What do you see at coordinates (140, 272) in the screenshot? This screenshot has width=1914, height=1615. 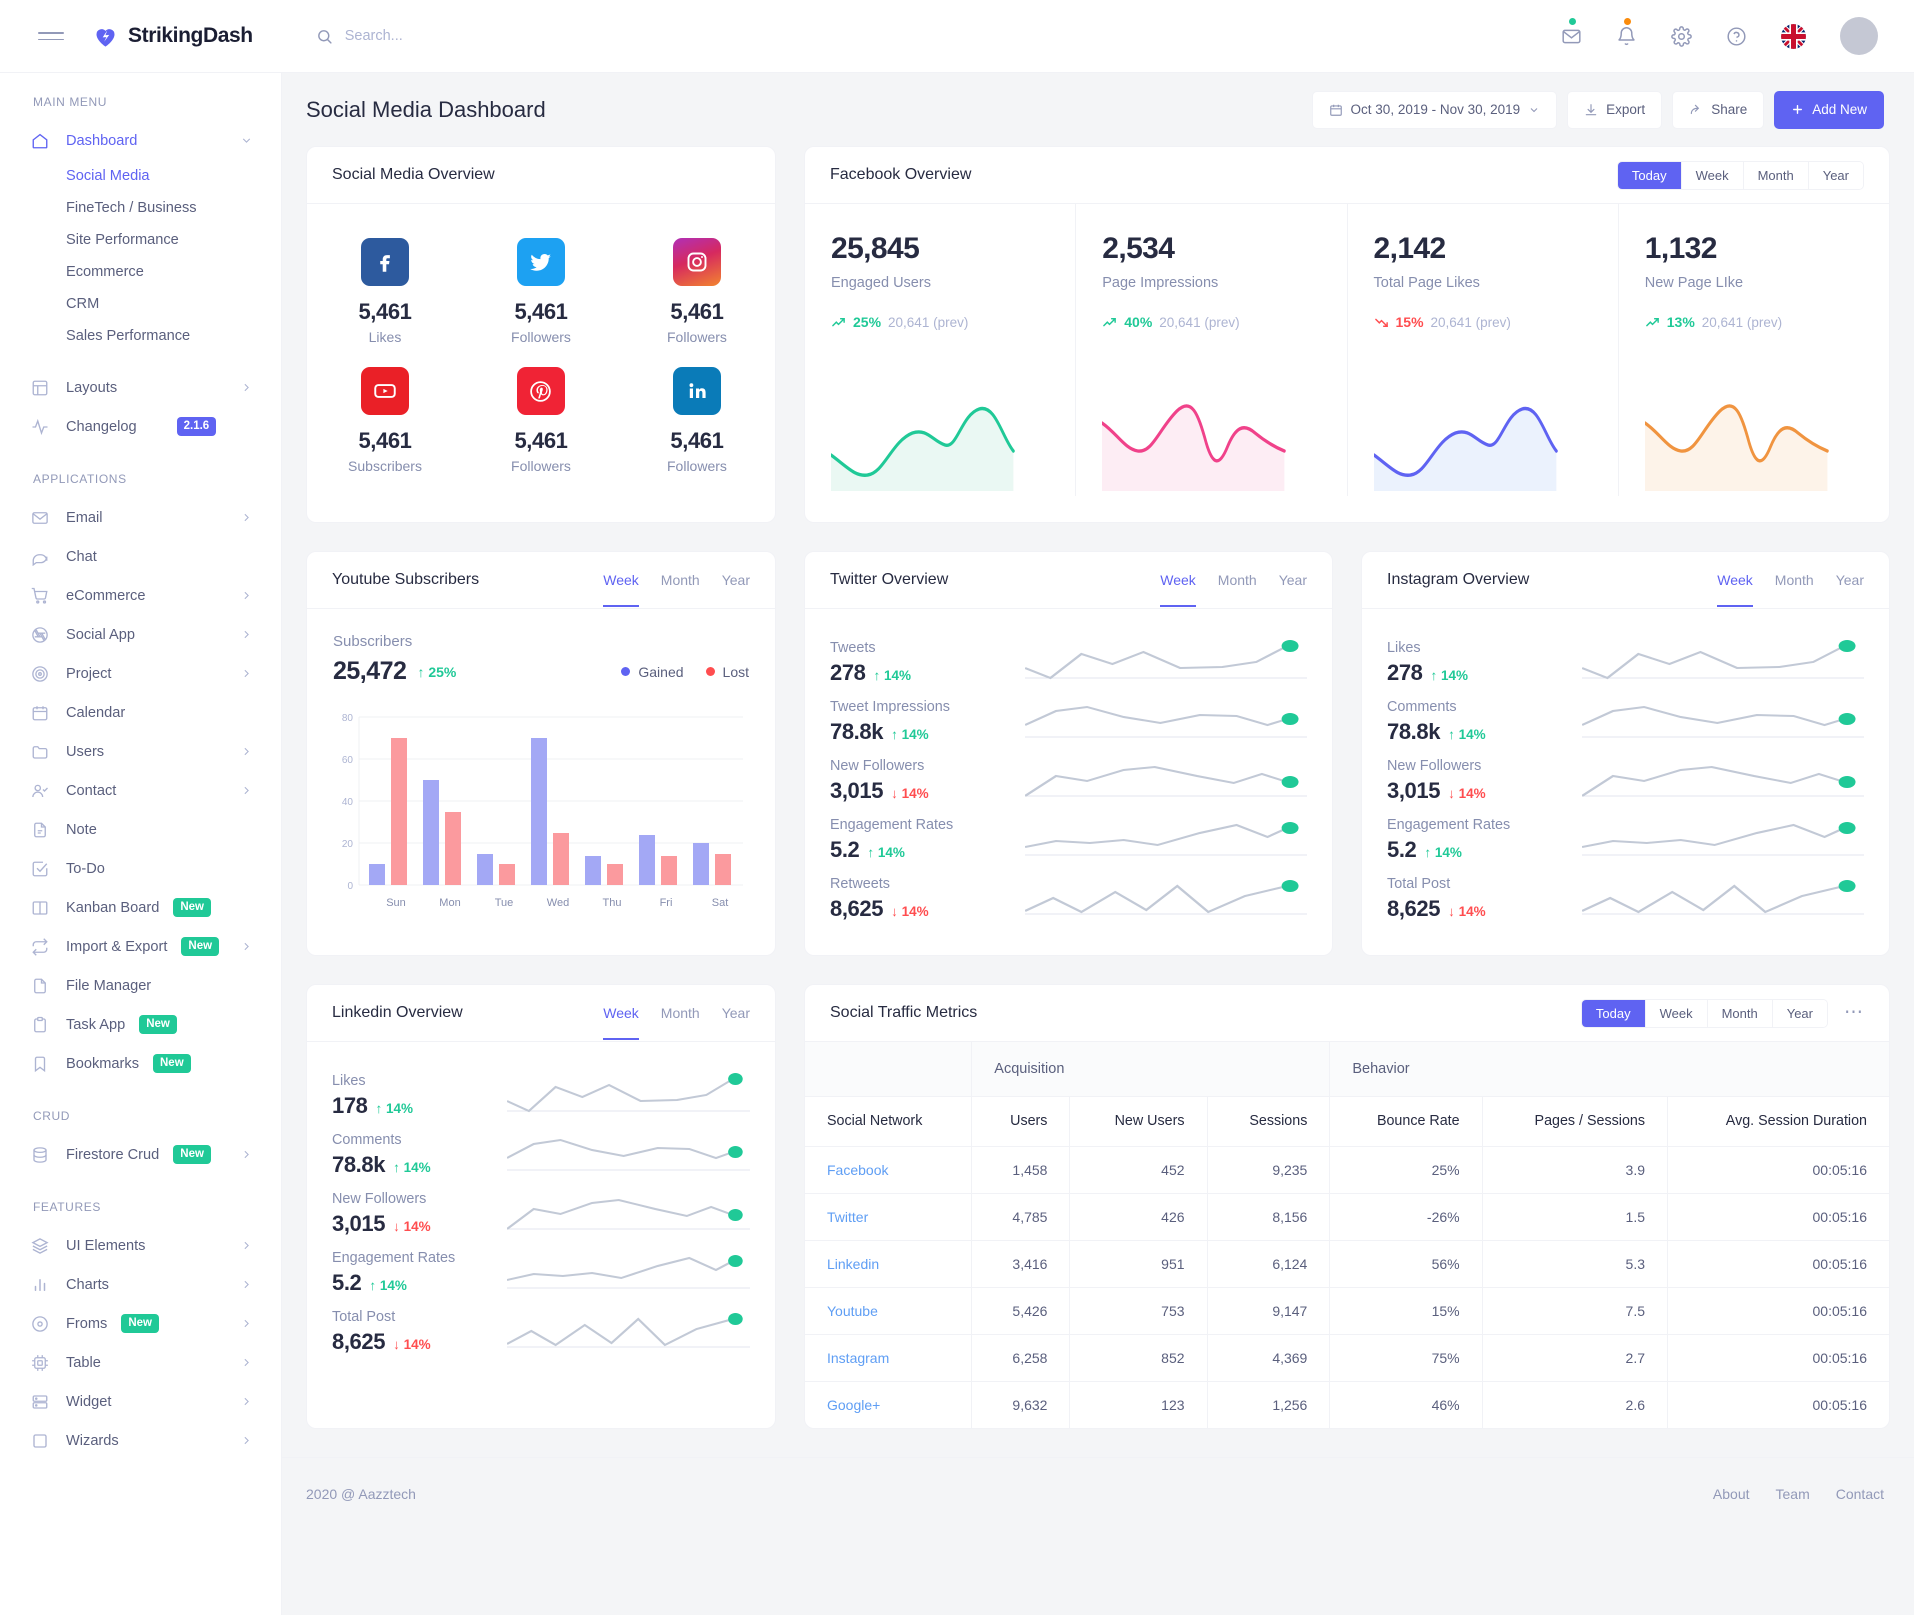 I see `sidebar-subitem-ecommerce: Ecommerce` at bounding box center [140, 272].